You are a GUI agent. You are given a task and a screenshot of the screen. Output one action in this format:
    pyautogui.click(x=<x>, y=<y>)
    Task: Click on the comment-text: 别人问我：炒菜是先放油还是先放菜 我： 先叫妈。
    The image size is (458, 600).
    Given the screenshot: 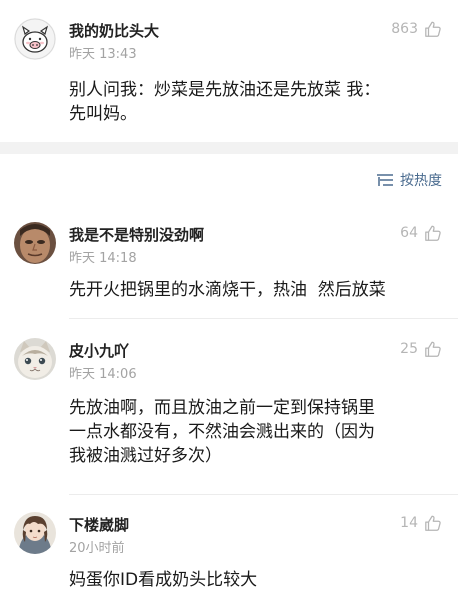 What is the action you would take?
    pyautogui.click(x=225, y=102)
    